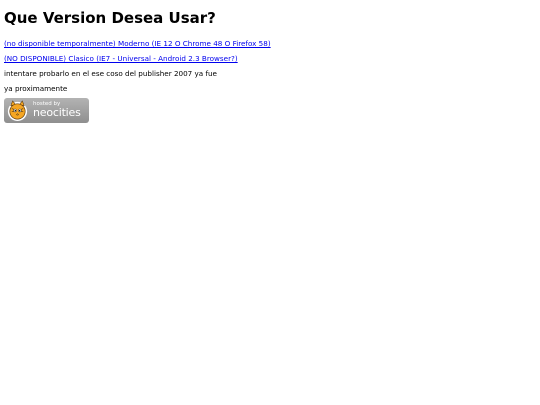 The height and width of the screenshot is (405, 540). Describe the element at coordinates (17, 111) in the screenshot. I see `neocities-cat-icon` at that location.